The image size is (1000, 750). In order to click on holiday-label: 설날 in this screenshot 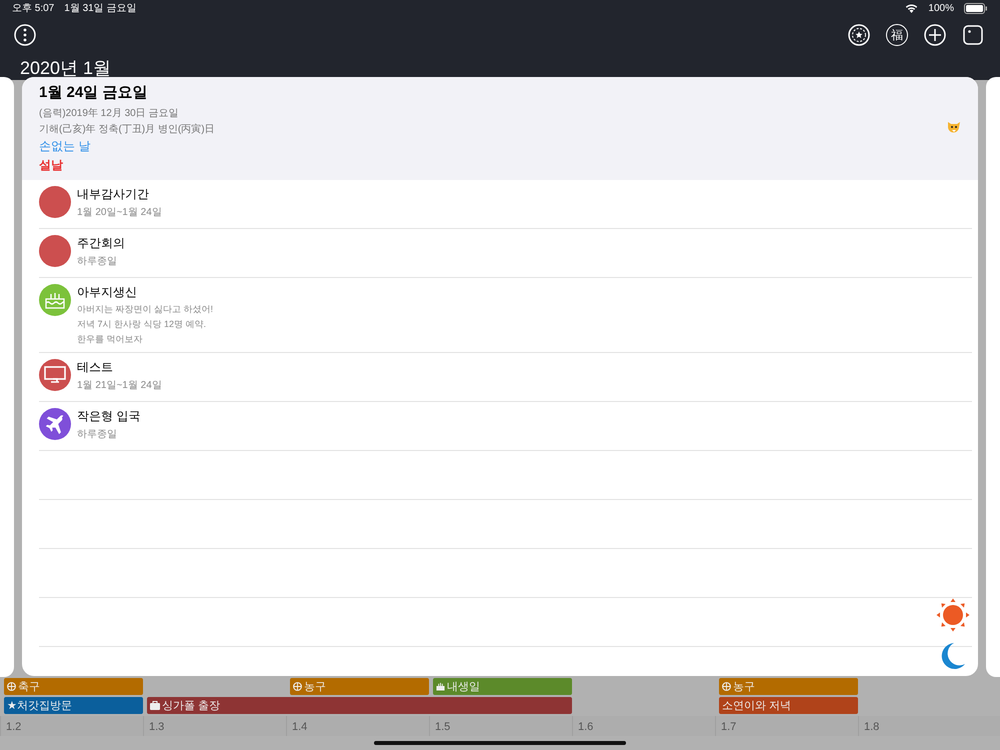, I will do `click(51, 165)`.